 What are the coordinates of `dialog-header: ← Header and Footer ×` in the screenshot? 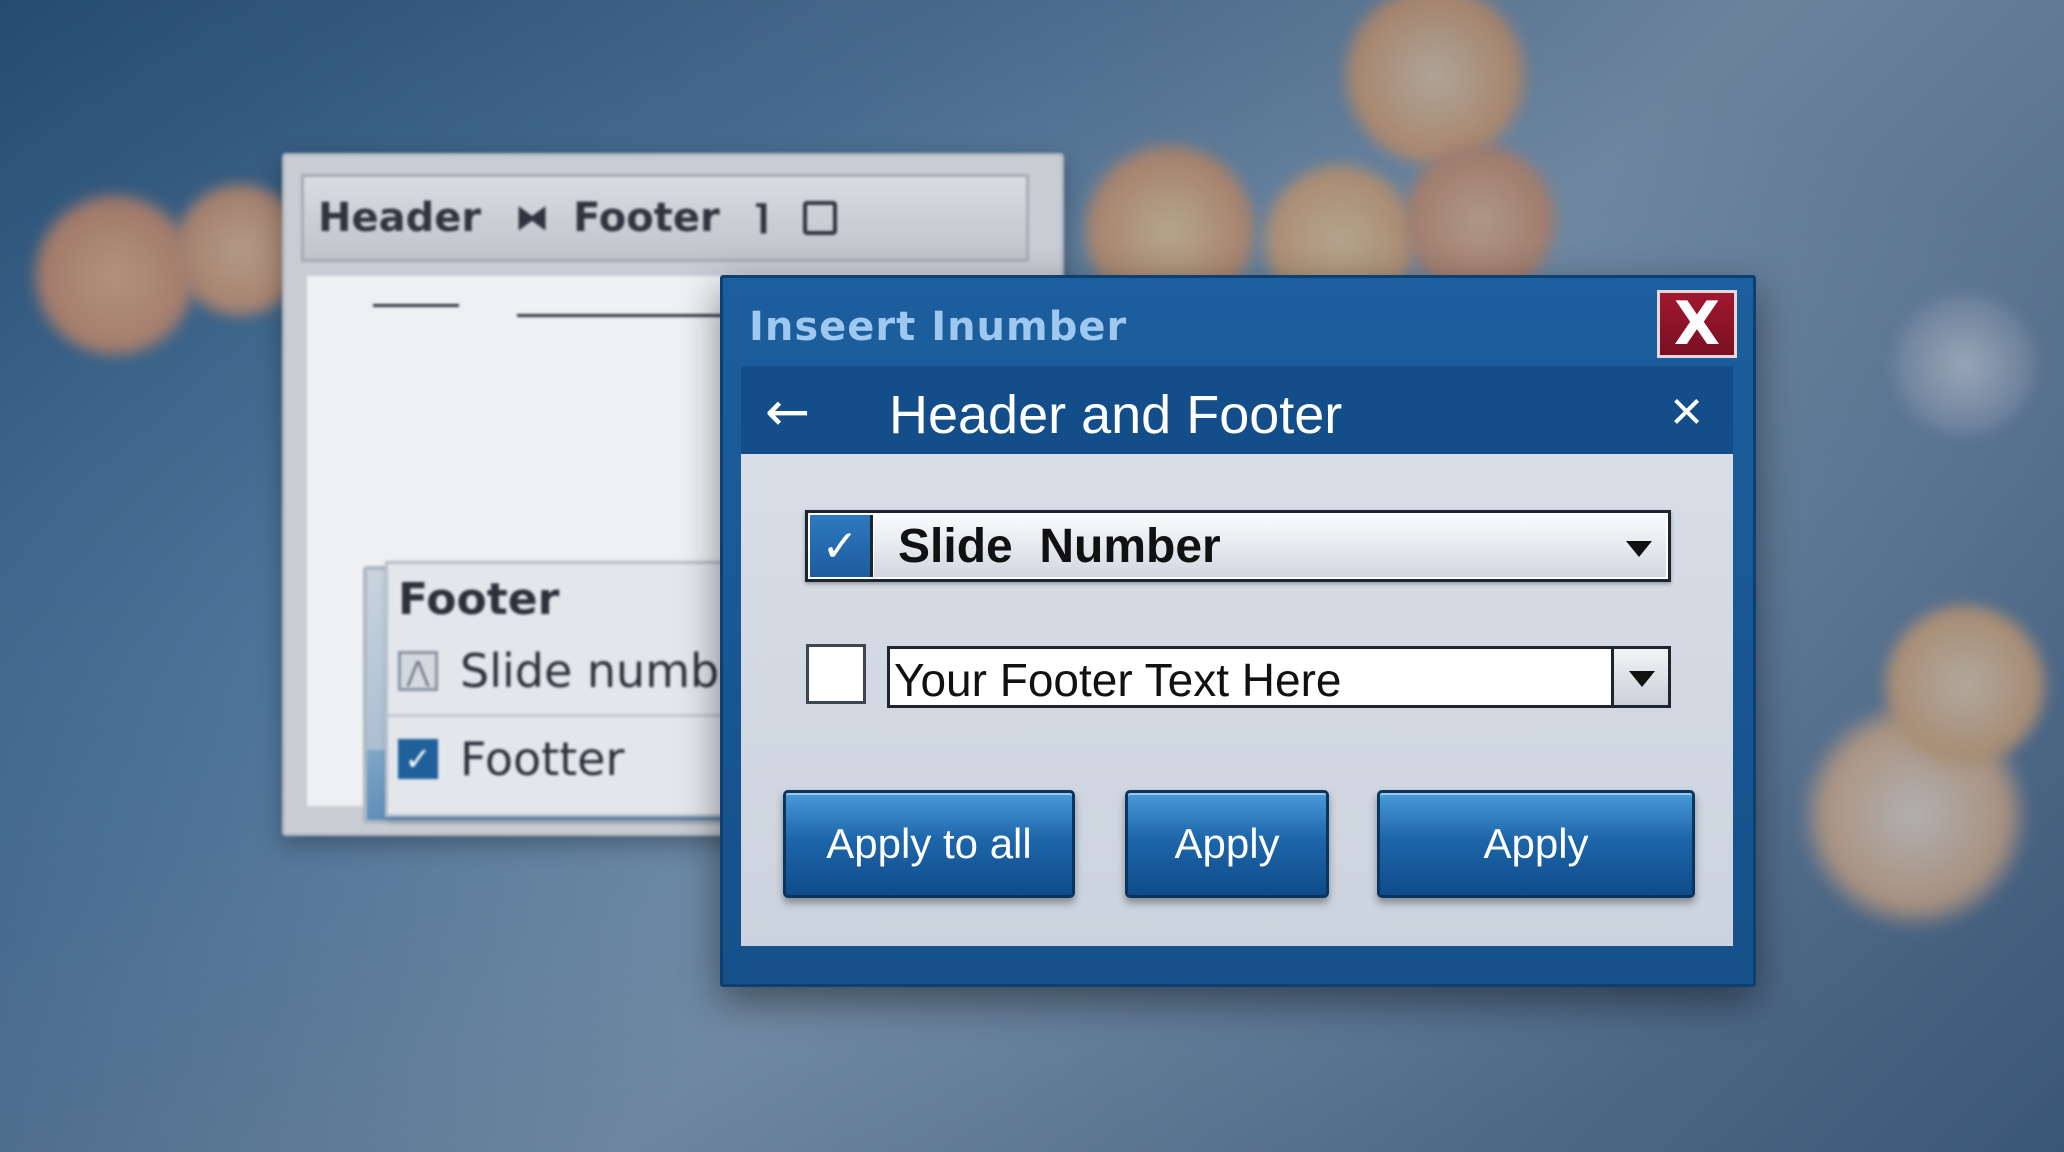 It's located at (1237, 411).